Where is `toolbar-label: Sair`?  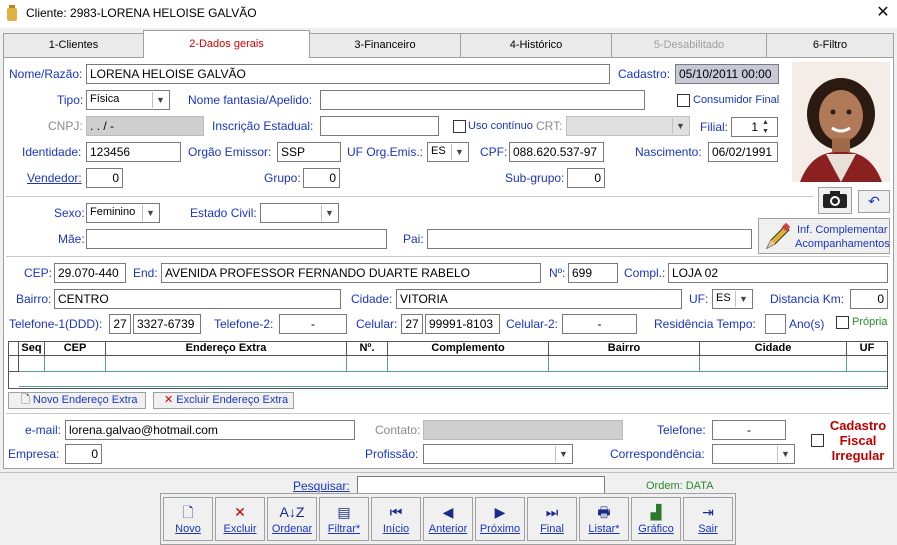
toolbar-label: Sair is located at coordinates (708, 529).